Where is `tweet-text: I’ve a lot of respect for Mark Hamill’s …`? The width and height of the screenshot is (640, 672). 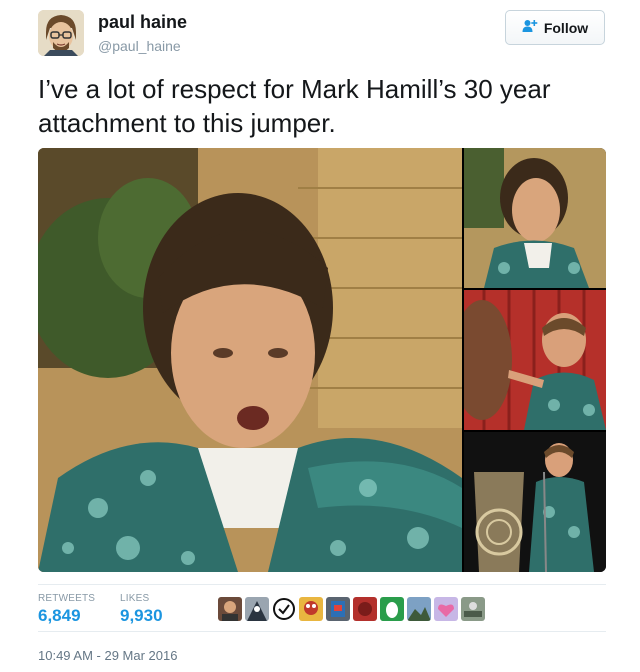
tweet-text: I’ve a lot of respect for Mark Hamill’s … is located at coordinates (294, 106).